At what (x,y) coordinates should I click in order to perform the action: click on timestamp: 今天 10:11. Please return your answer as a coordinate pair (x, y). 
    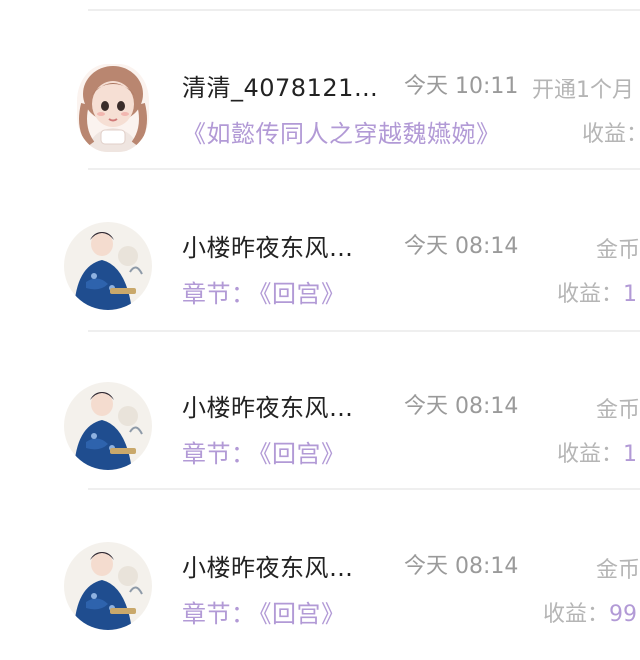
    Looking at the image, I should click on (461, 86).